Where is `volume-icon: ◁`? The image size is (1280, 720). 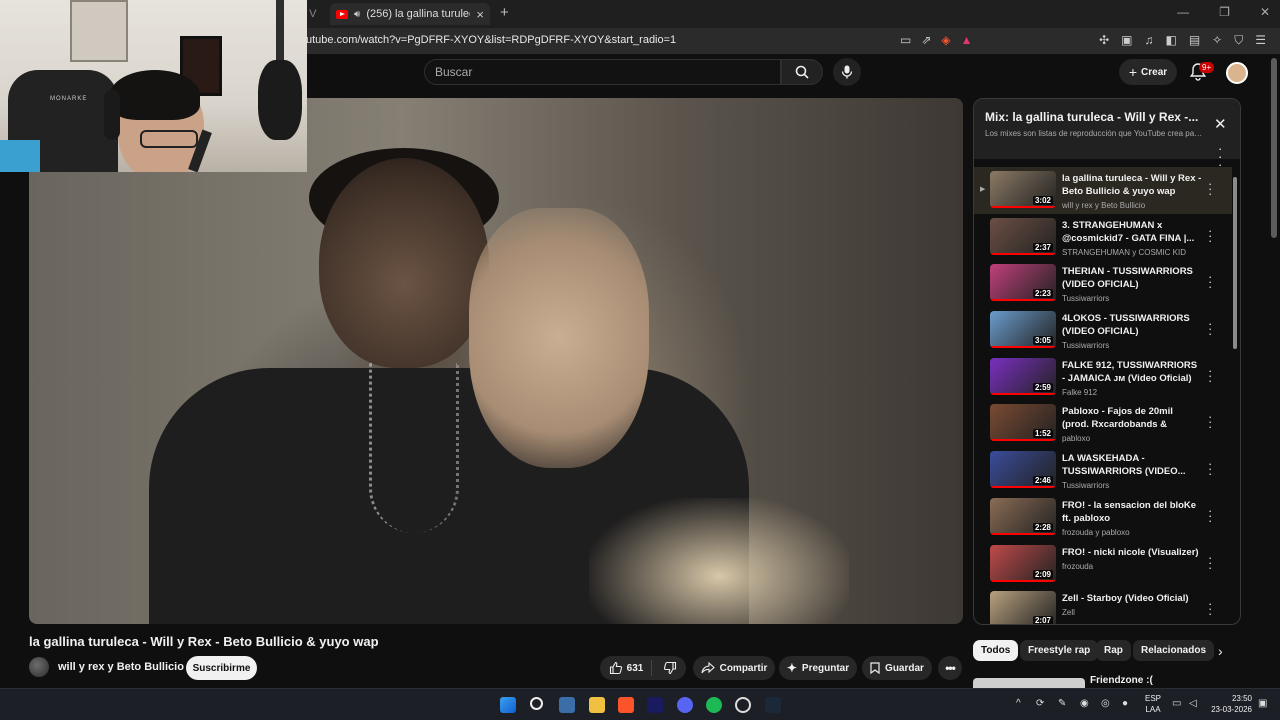 volume-icon: ◁ is located at coordinates (1193, 703).